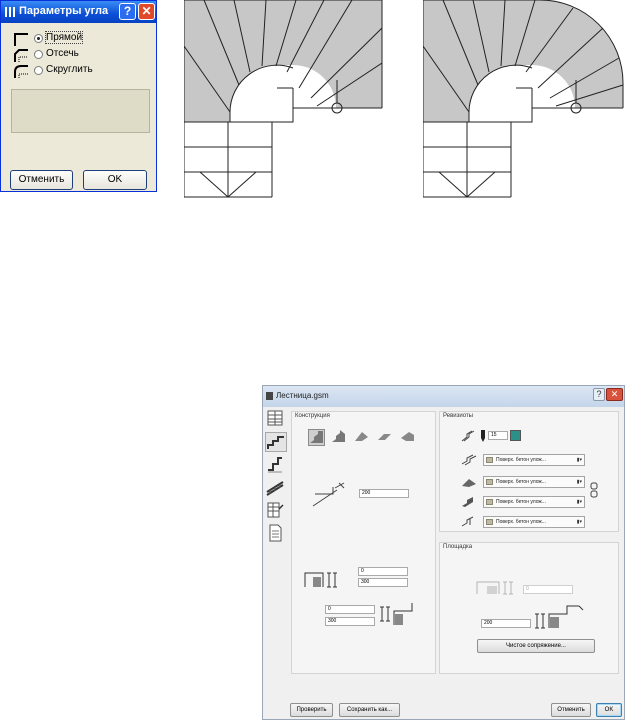 This screenshot has width=625, height=720. What do you see at coordinates (523, 99) in the screenshot?
I see `stair-plan-rounded-corner` at bounding box center [523, 99].